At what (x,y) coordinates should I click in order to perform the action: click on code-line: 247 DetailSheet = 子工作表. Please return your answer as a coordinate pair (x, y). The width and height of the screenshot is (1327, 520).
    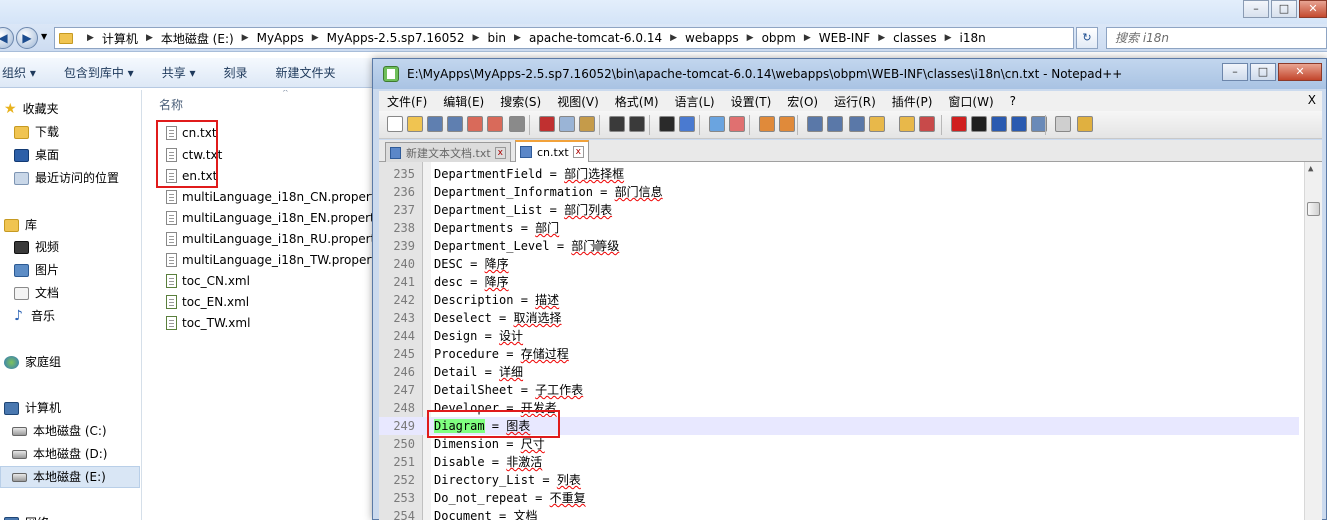
    Looking at the image, I should click on (839, 390).